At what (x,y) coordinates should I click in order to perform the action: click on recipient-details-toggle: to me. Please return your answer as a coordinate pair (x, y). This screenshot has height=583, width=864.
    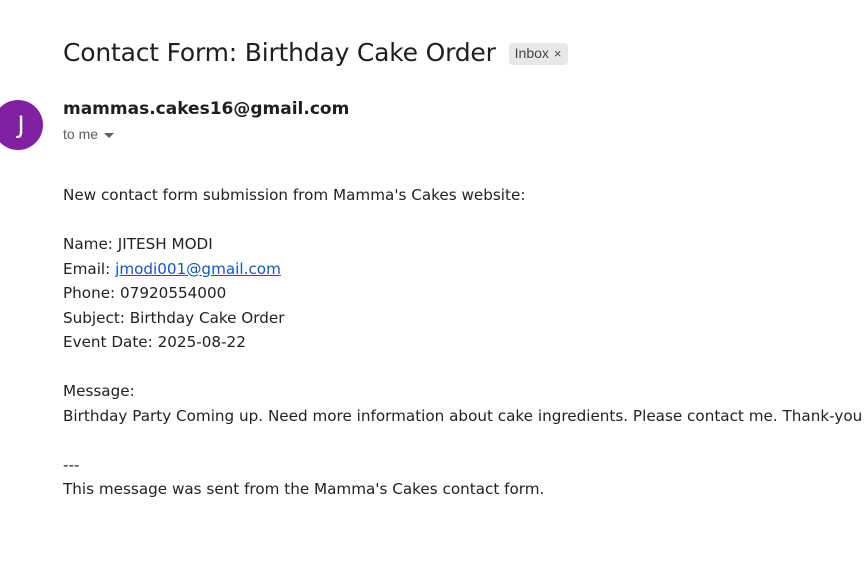
    Looking at the image, I should click on (89, 134).